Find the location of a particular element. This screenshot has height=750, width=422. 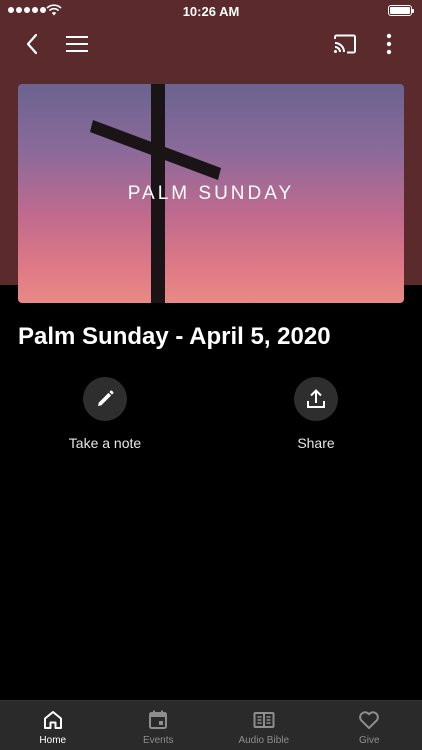

share-button: Share is located at coordinates (316, 414).